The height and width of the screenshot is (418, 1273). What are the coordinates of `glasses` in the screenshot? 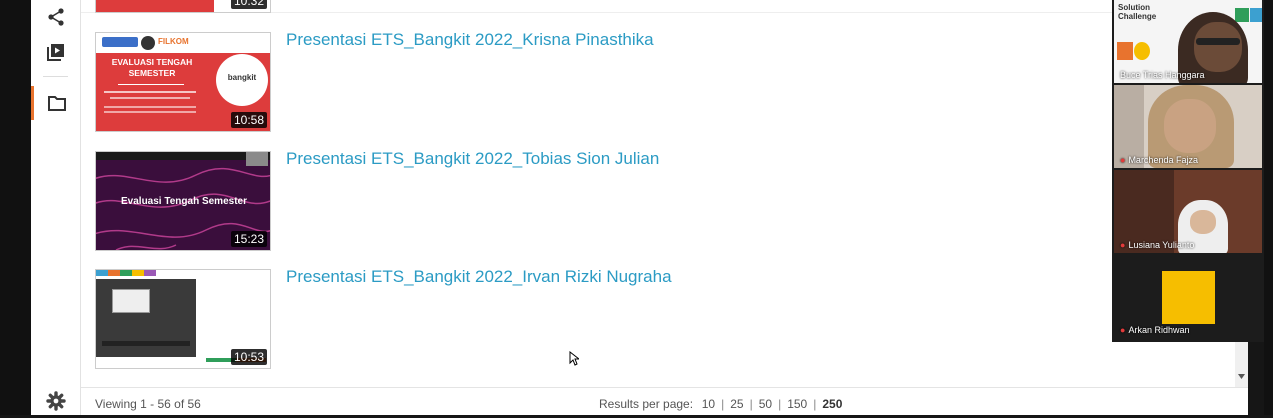 It's located at (1218, 41).